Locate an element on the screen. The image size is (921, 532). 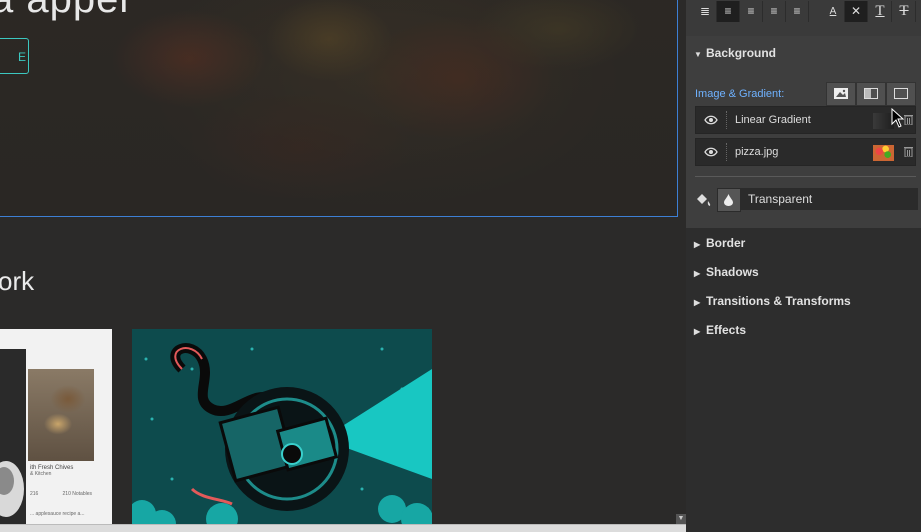
linear-gradient-icon is located at coordinates (871, 93).